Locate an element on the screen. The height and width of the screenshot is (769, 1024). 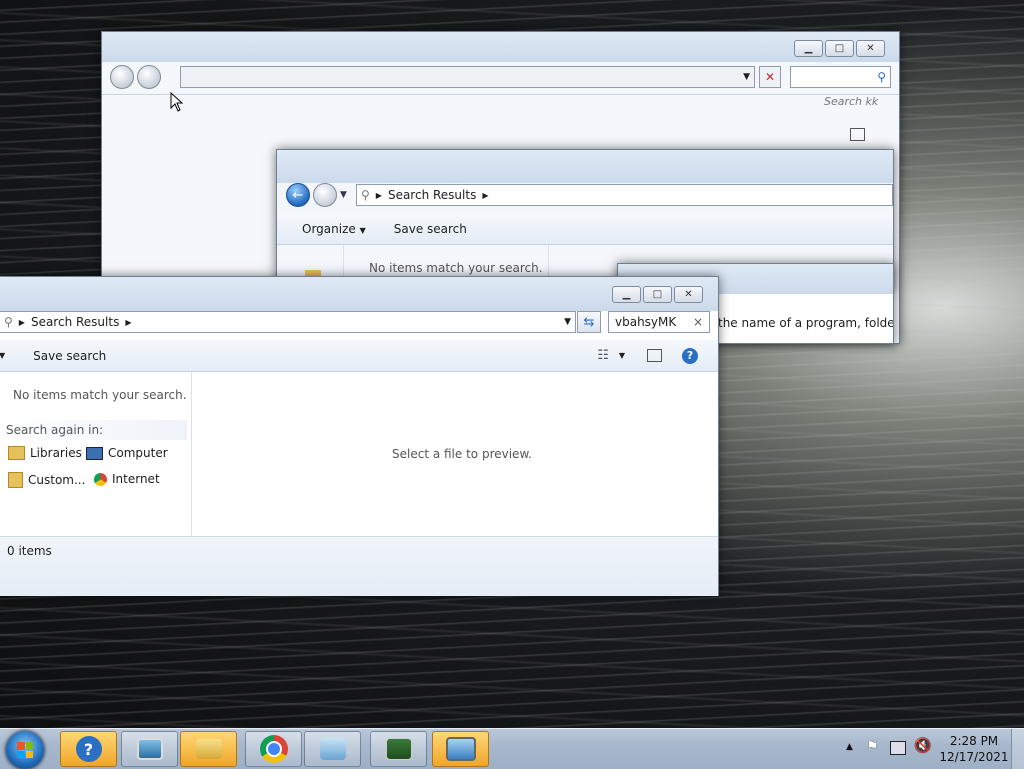
middle-window-command-bar: Organize ▼ Save search is located at coordinates (585, 229).